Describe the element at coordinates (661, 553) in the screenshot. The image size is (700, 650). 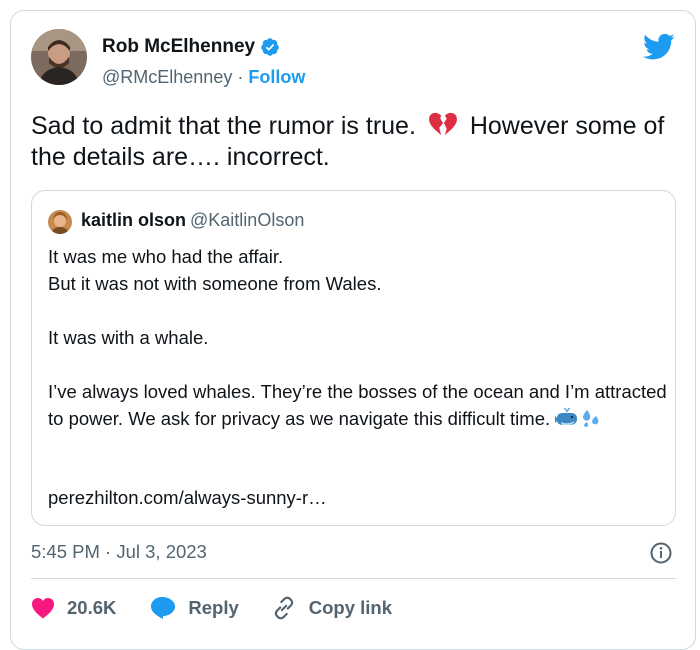
I see `info-icon` at that location.